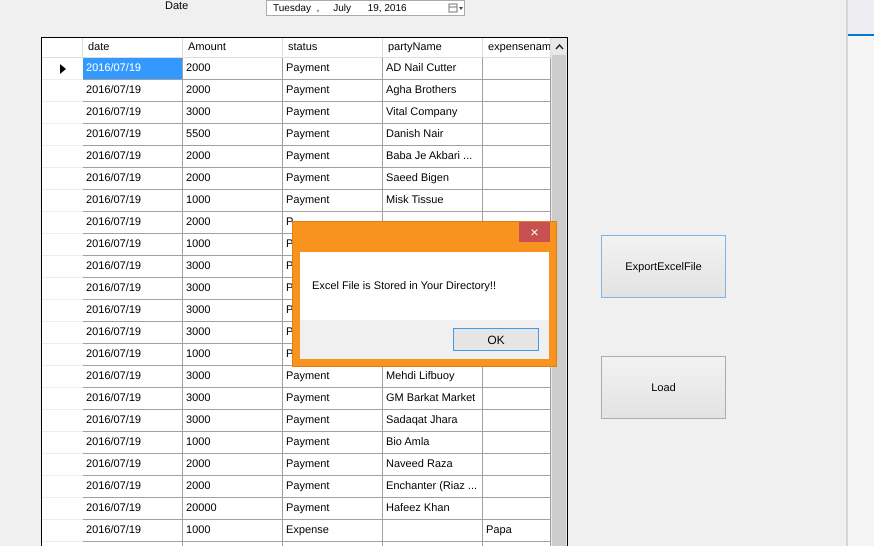 The width and height of the screenshot is (874, 546). I want to click on close-button: ×, so click(534, 232).